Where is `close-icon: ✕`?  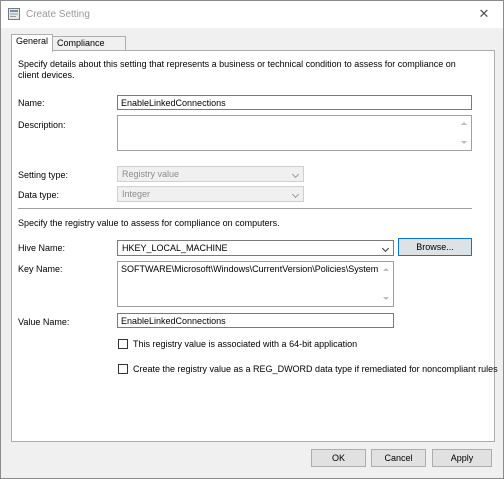 close-icon: ✕ is located at coordinates (484, 14).